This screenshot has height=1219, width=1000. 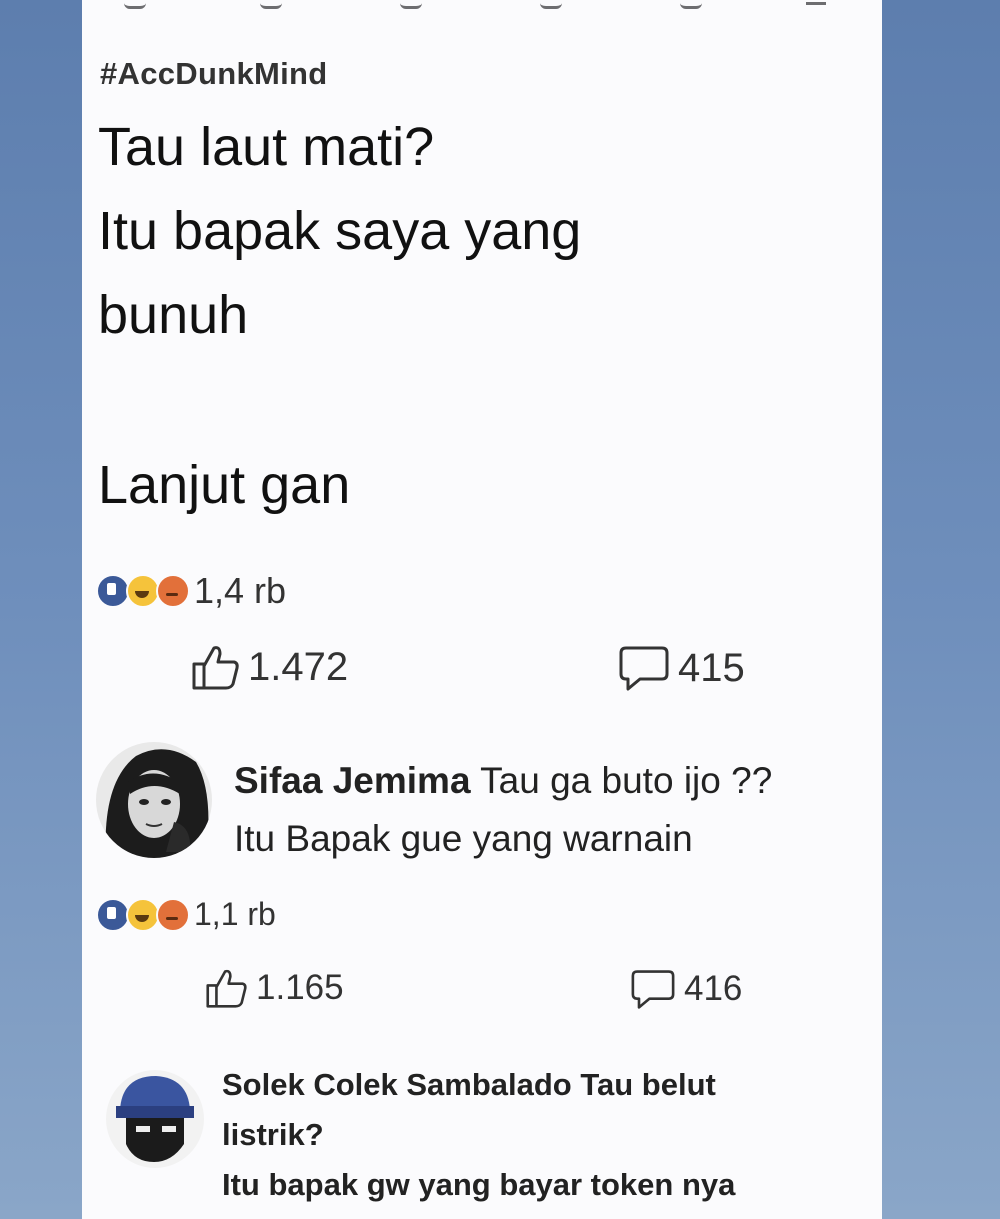 What do you see at coordinates (240, 590) in the screenshot?
I see `post-reaction-count: 1,4 rb` at bounding box center [240, 590].